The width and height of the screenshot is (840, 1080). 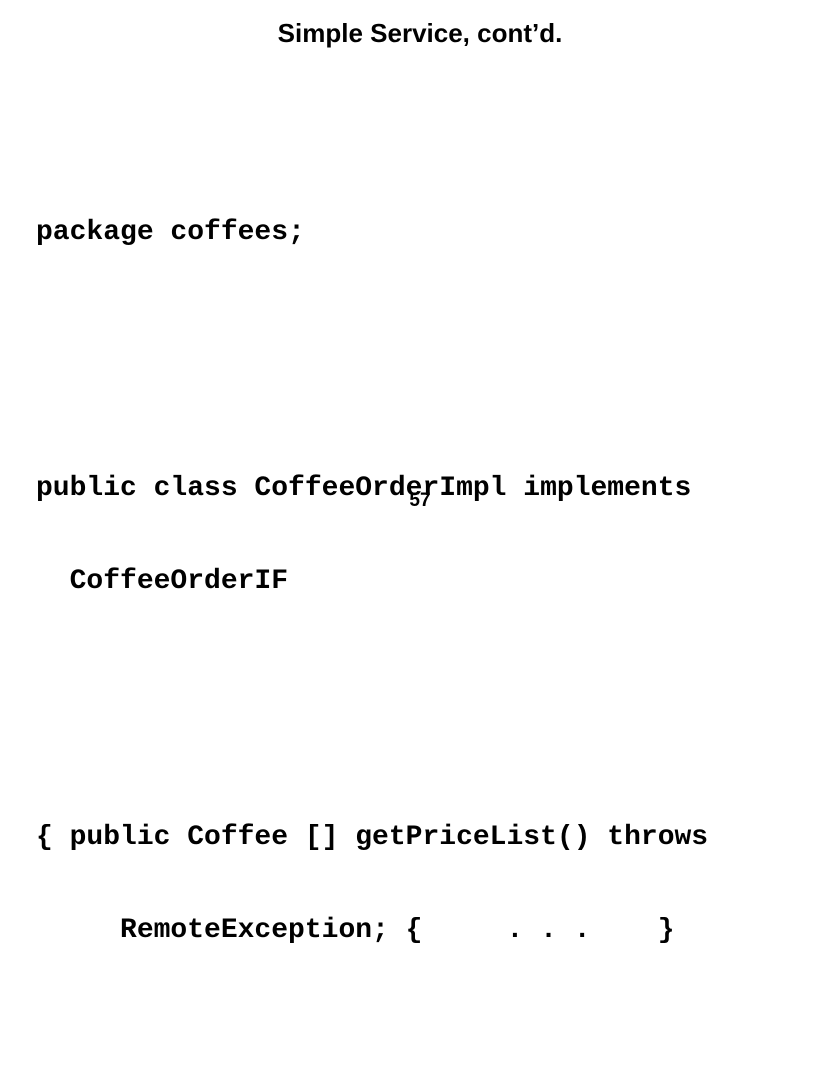 I want to click on code-line: CoffeeOrderIF, so click(x=162, y=581).